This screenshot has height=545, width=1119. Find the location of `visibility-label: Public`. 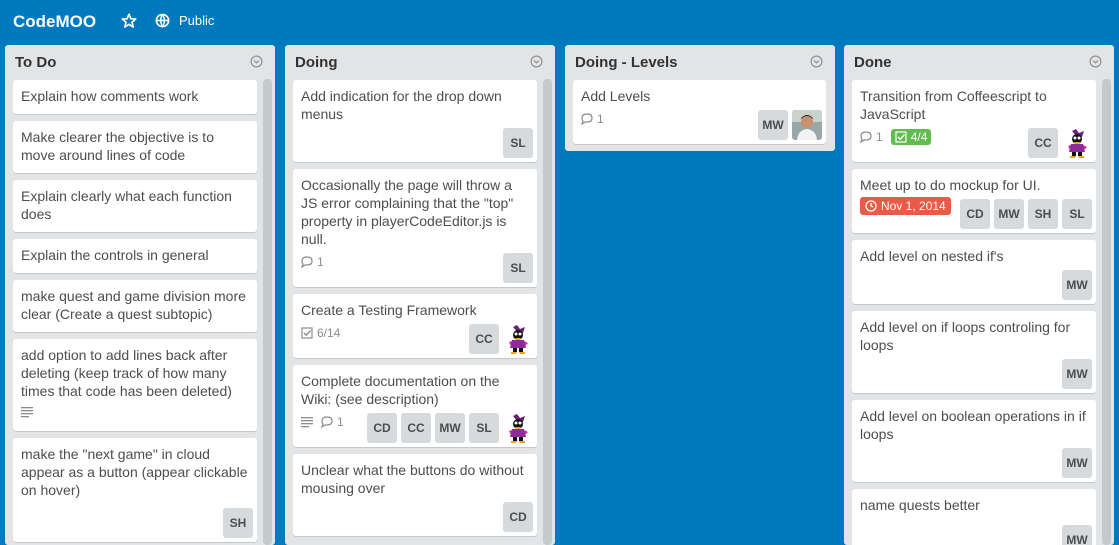

visibility-label: Public is located at coordinates (197, 20).